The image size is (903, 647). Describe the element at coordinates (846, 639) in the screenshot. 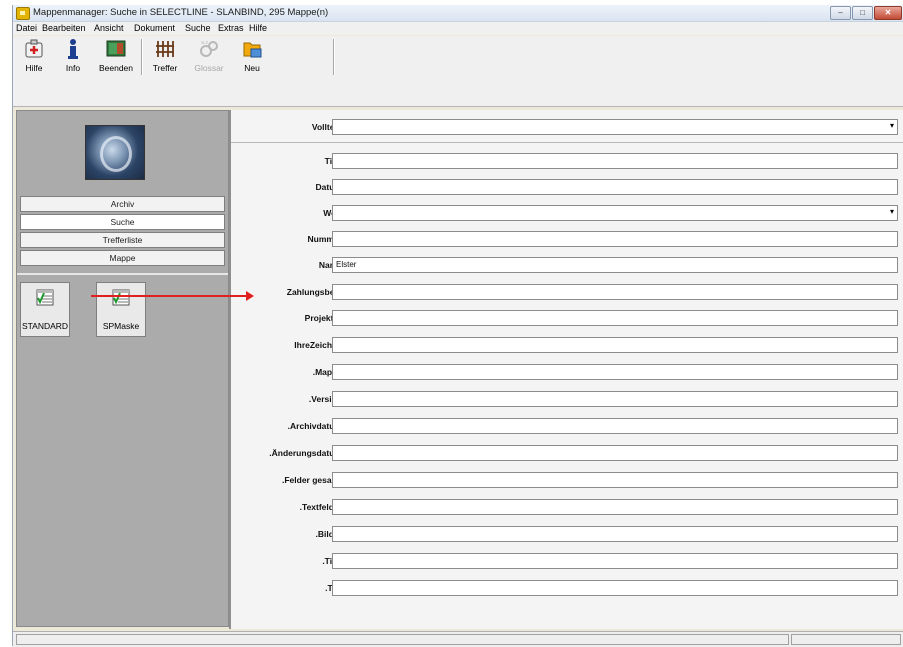

I see `status-pane-right` at that location.